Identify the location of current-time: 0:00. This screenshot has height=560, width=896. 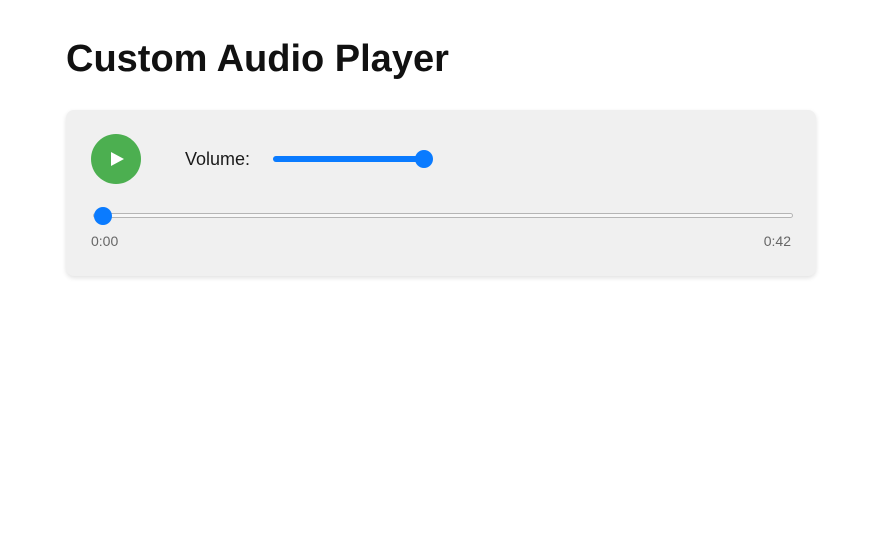
(105, 241).